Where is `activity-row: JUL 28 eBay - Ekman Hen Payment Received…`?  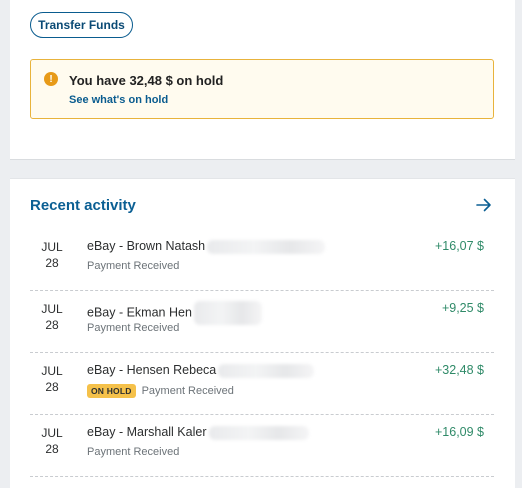 activity-row: JUL 28 eBay - Ekman Hen Payment Received… is located at coordinates (262, 322).